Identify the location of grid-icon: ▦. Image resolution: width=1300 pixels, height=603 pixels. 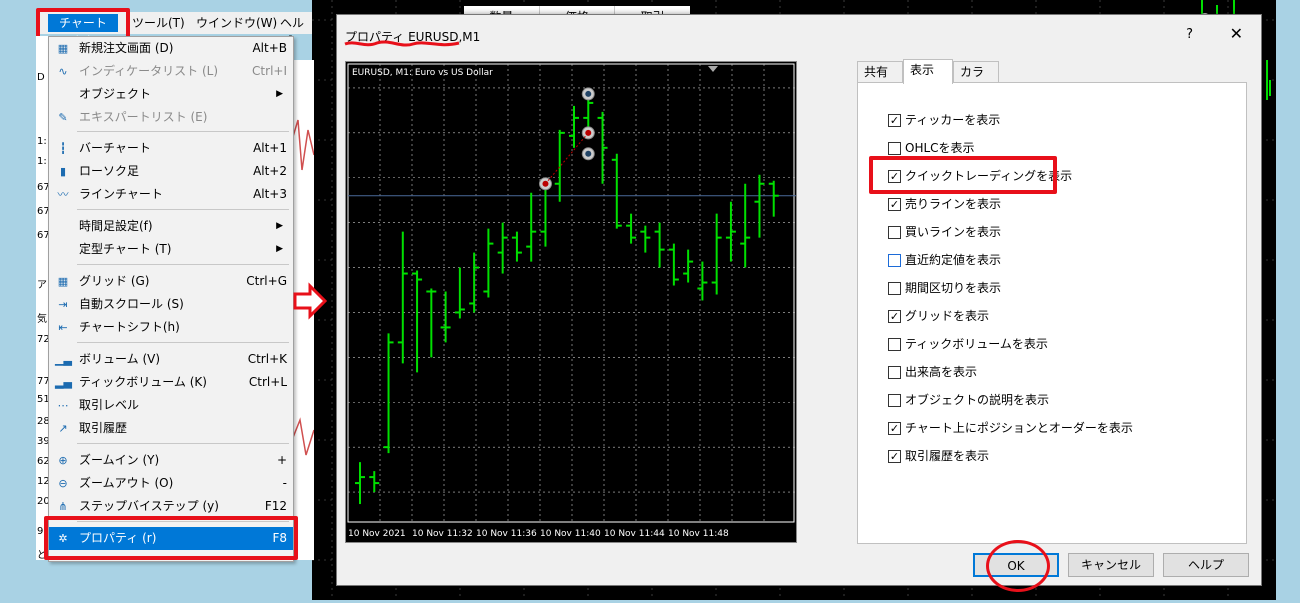
(63, 281).